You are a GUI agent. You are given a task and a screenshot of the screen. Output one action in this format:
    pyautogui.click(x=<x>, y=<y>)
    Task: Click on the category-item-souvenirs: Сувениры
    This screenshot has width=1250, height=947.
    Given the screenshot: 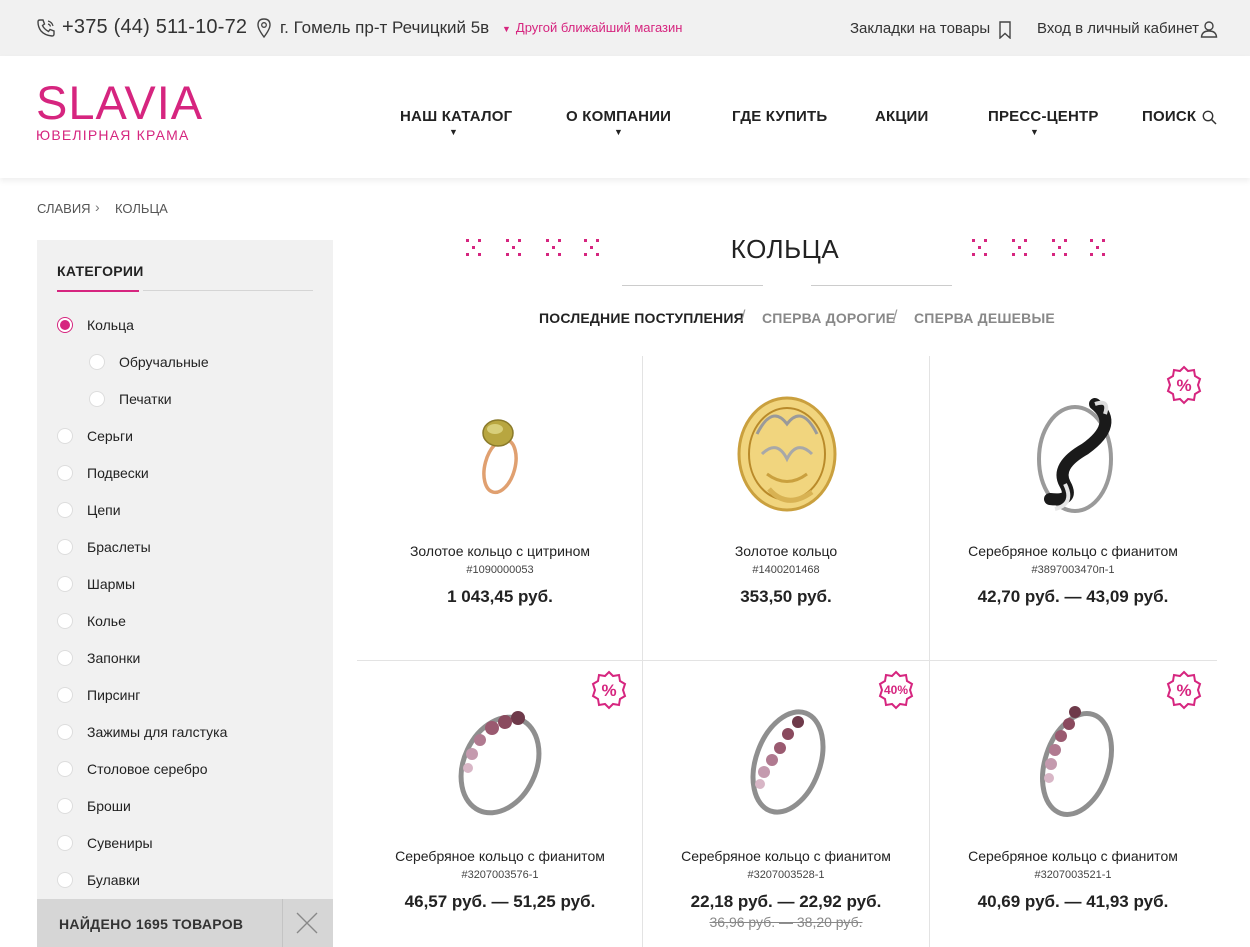 What is the action you would take?
    pyautogui.click(x=105, y=843)
    